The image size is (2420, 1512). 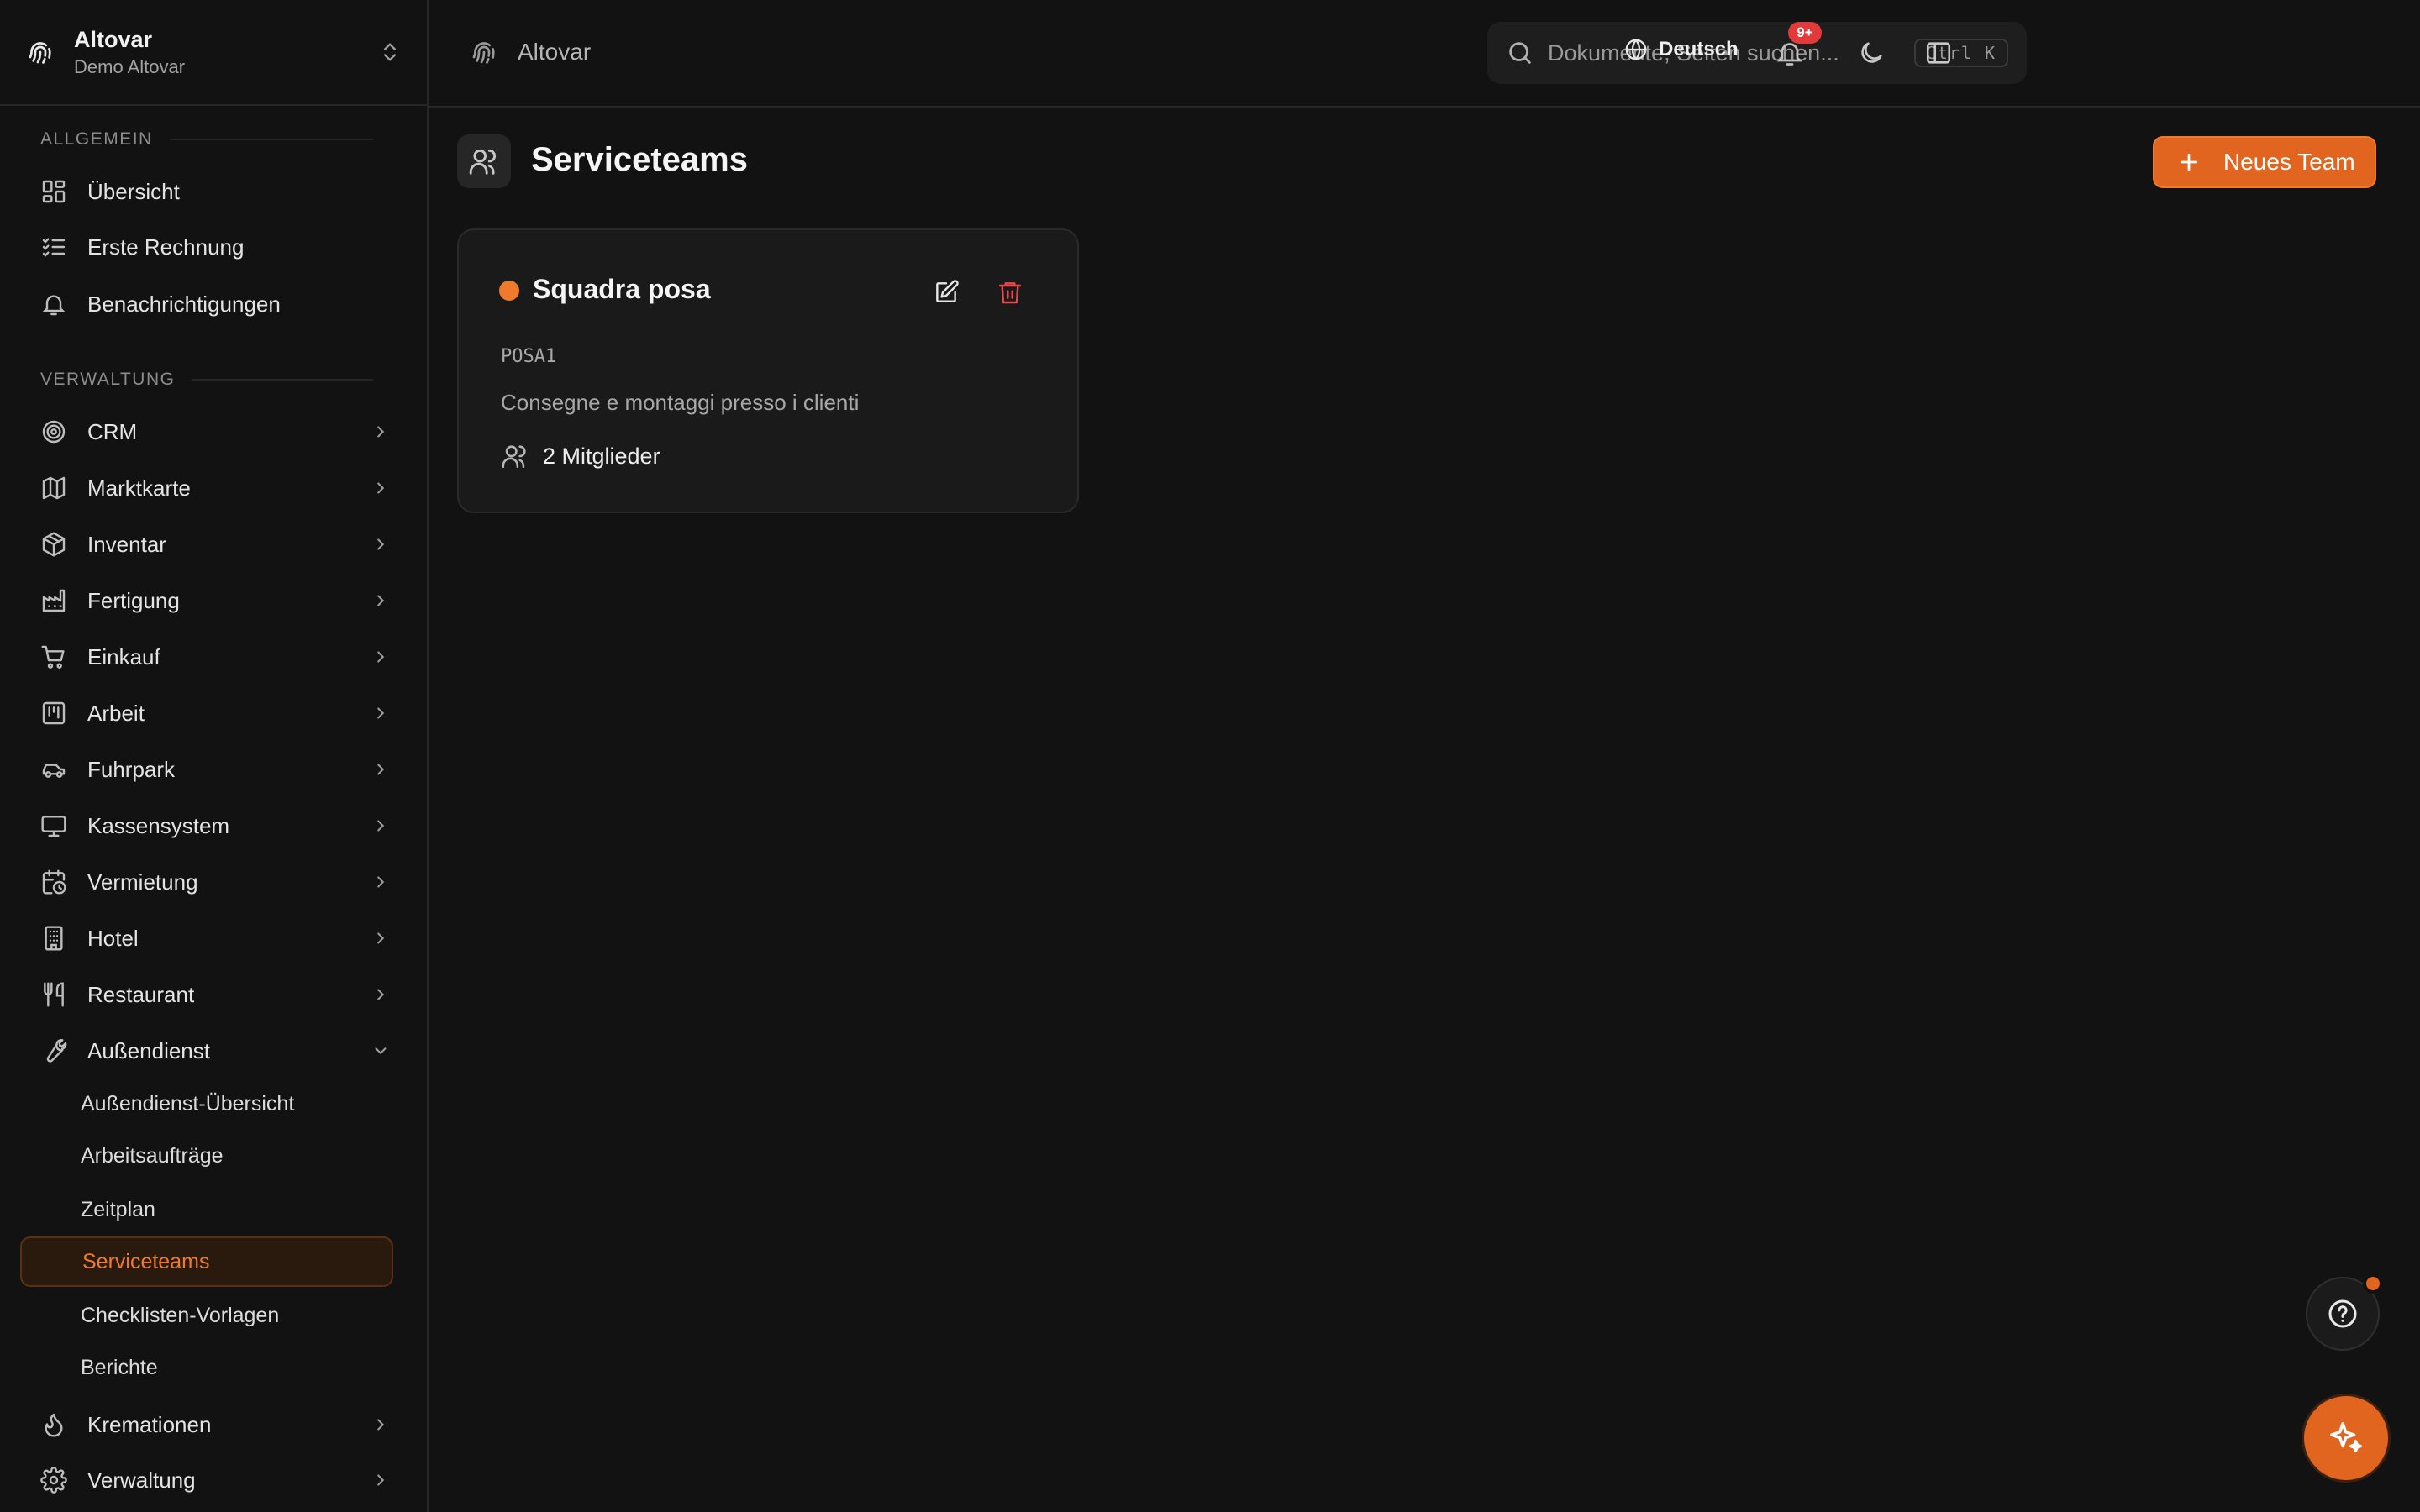 I want to click on globe-icon, so click(x=1636, y=49).